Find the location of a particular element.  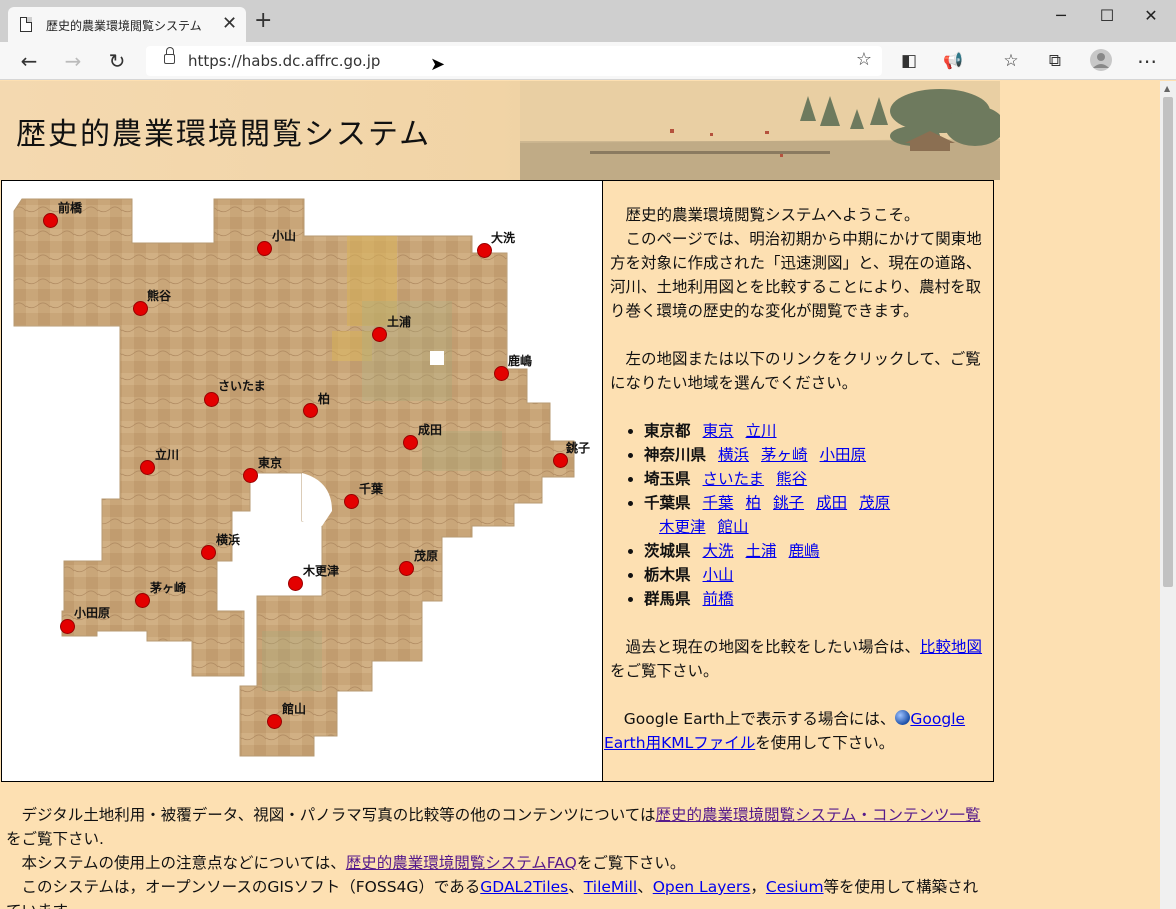

compare-map-link: 比較地図 is located at coordinates (951, 647).